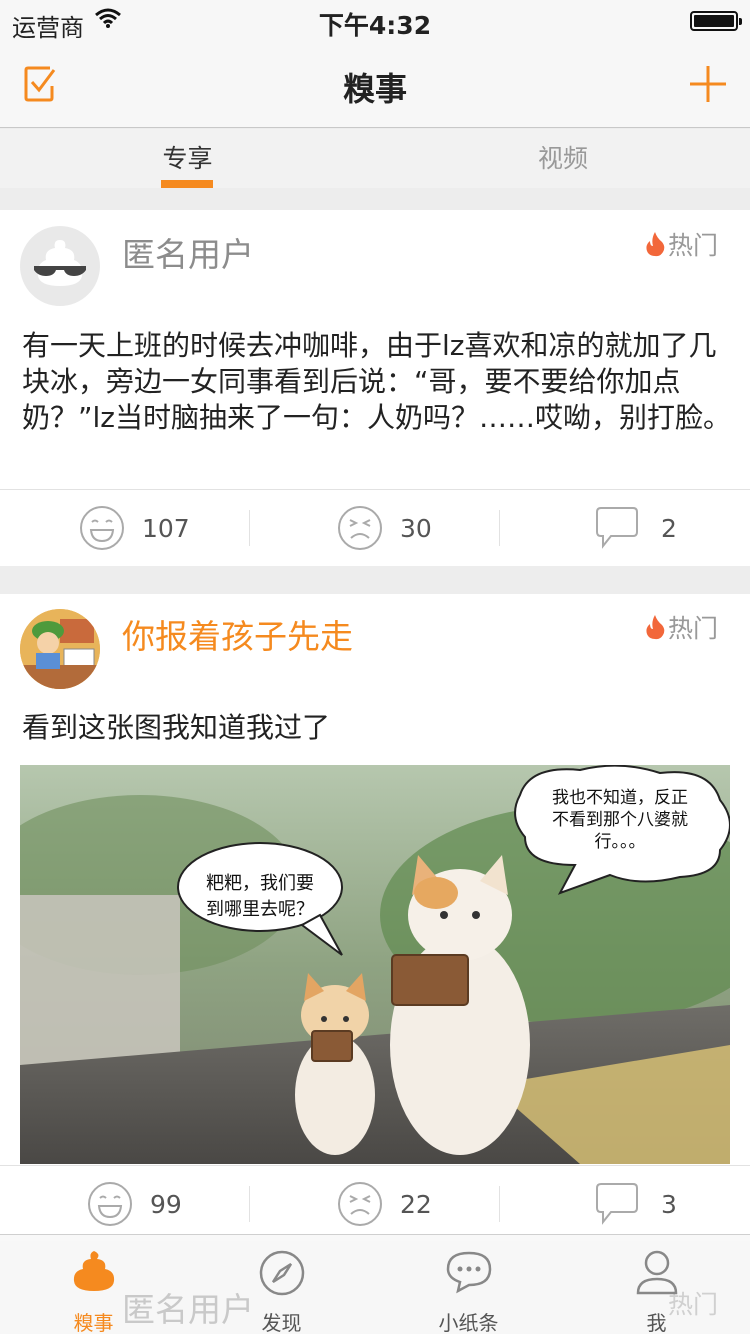 This screenshot has width=750, height=1334. I want to click on comment-count: 3, so click(669, 1204).